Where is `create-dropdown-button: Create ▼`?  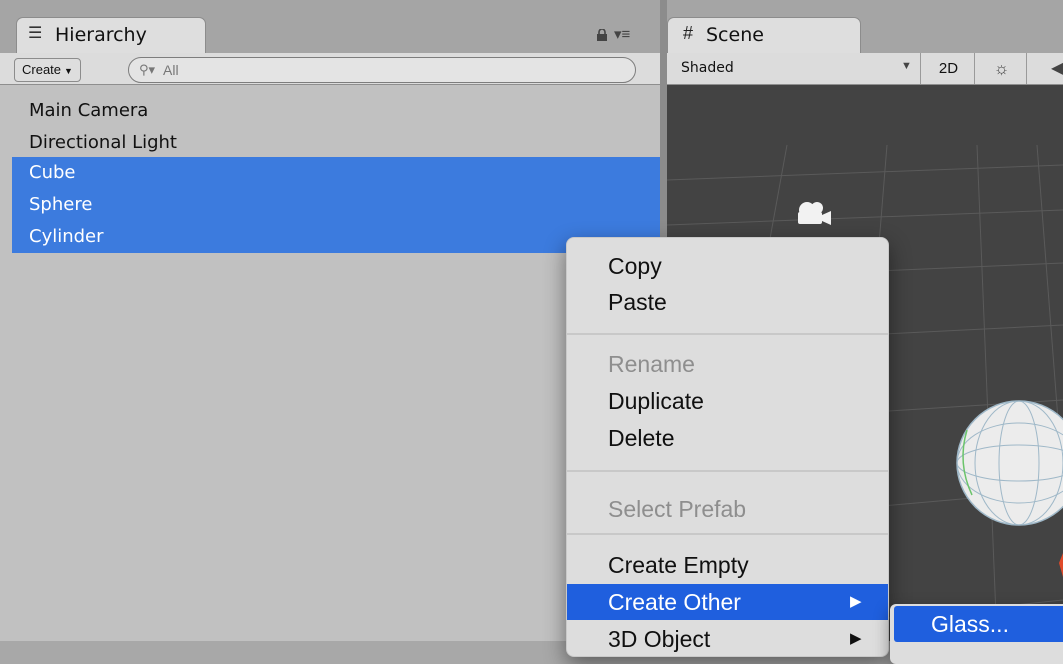 create-dropdown-button: Create ▼ is located at coordinates (47, 70).